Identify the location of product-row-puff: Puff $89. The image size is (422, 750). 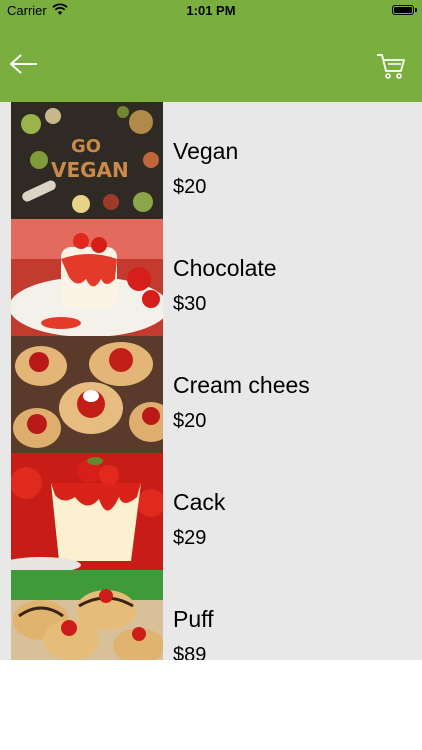
(211, 615).